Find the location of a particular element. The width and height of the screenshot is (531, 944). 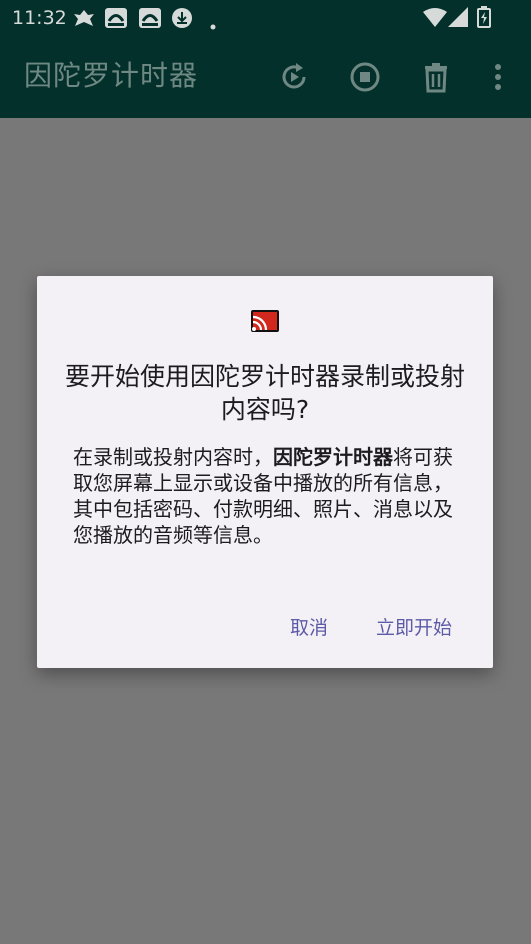

cast-icon is located at coordinates (265, 321).